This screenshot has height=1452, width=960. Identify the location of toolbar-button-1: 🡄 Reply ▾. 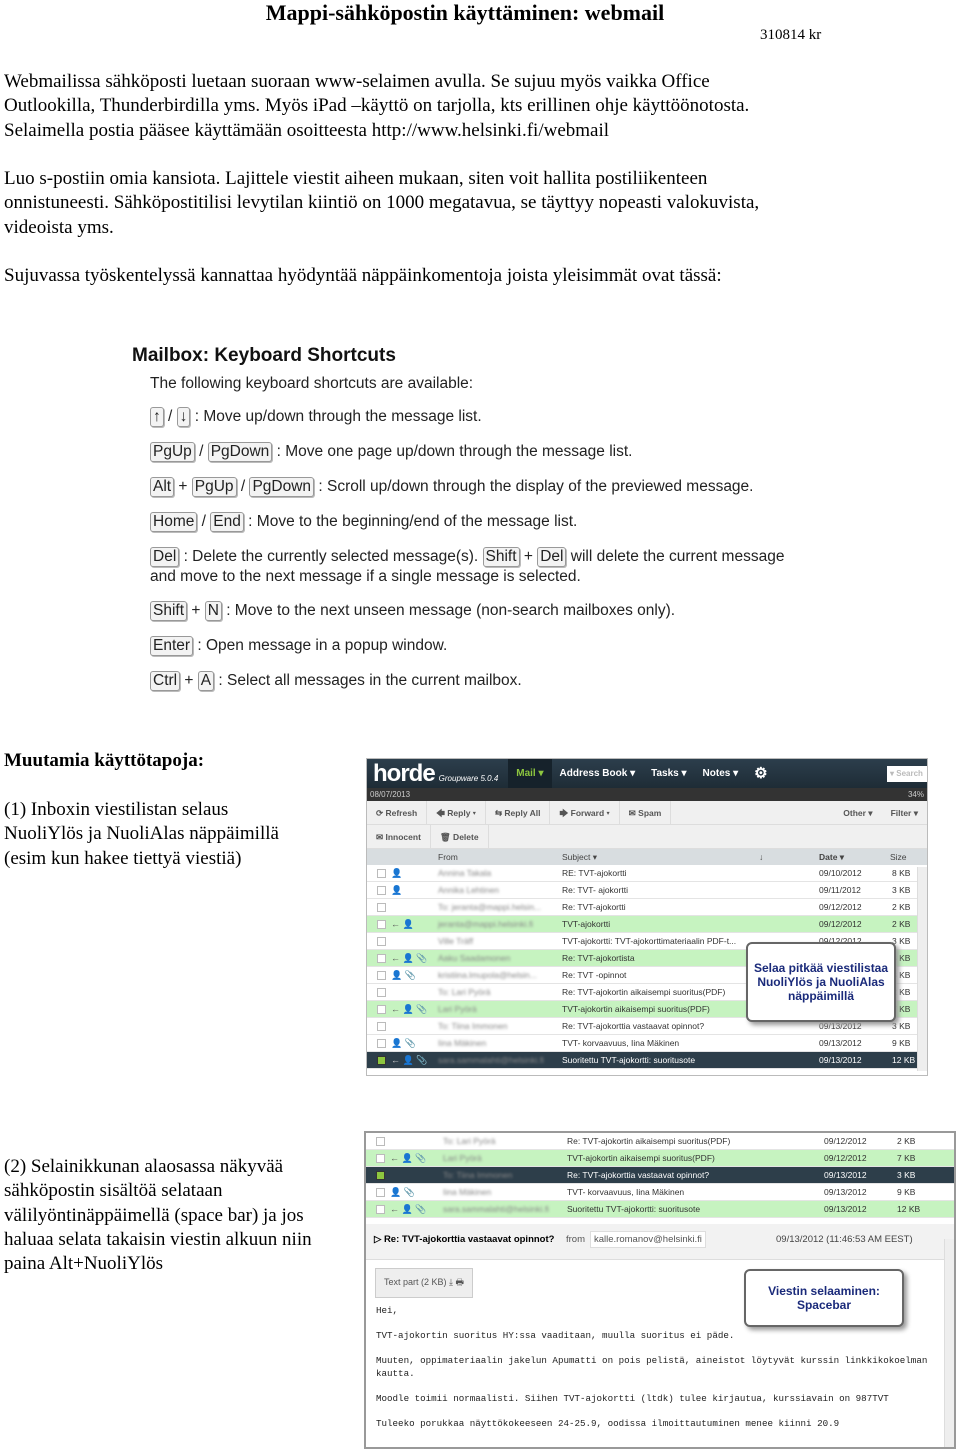
(456, 812).